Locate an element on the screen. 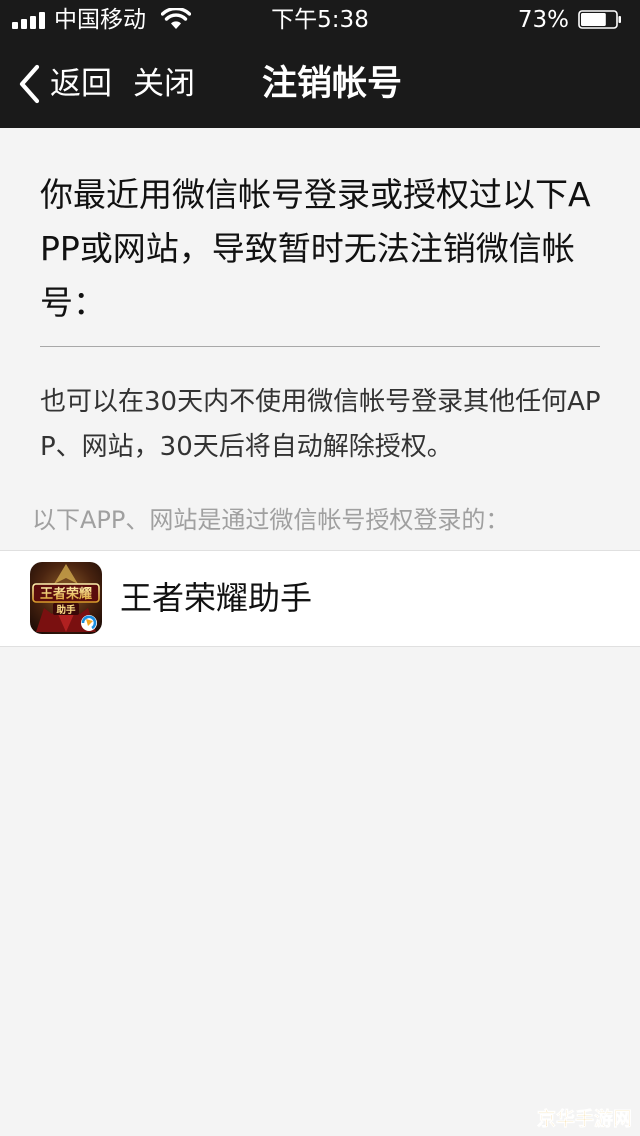 This screenshot has height=1136, width=640. battery-icon is located at coordinates (599, 19).